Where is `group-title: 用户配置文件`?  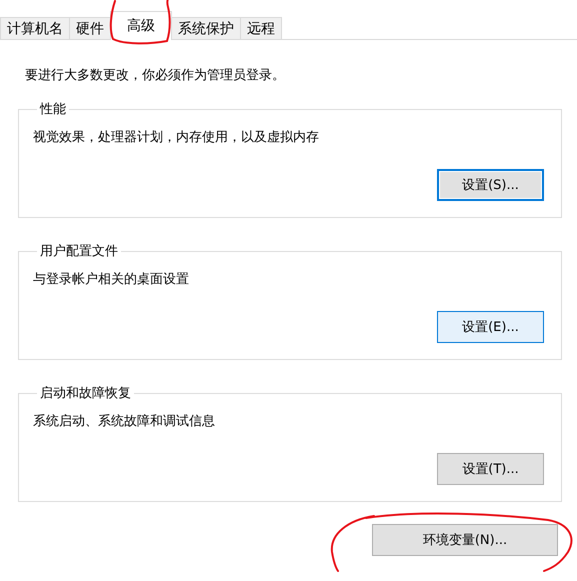
group-title: 用户配置文件 is located at coordinates (79, 251).